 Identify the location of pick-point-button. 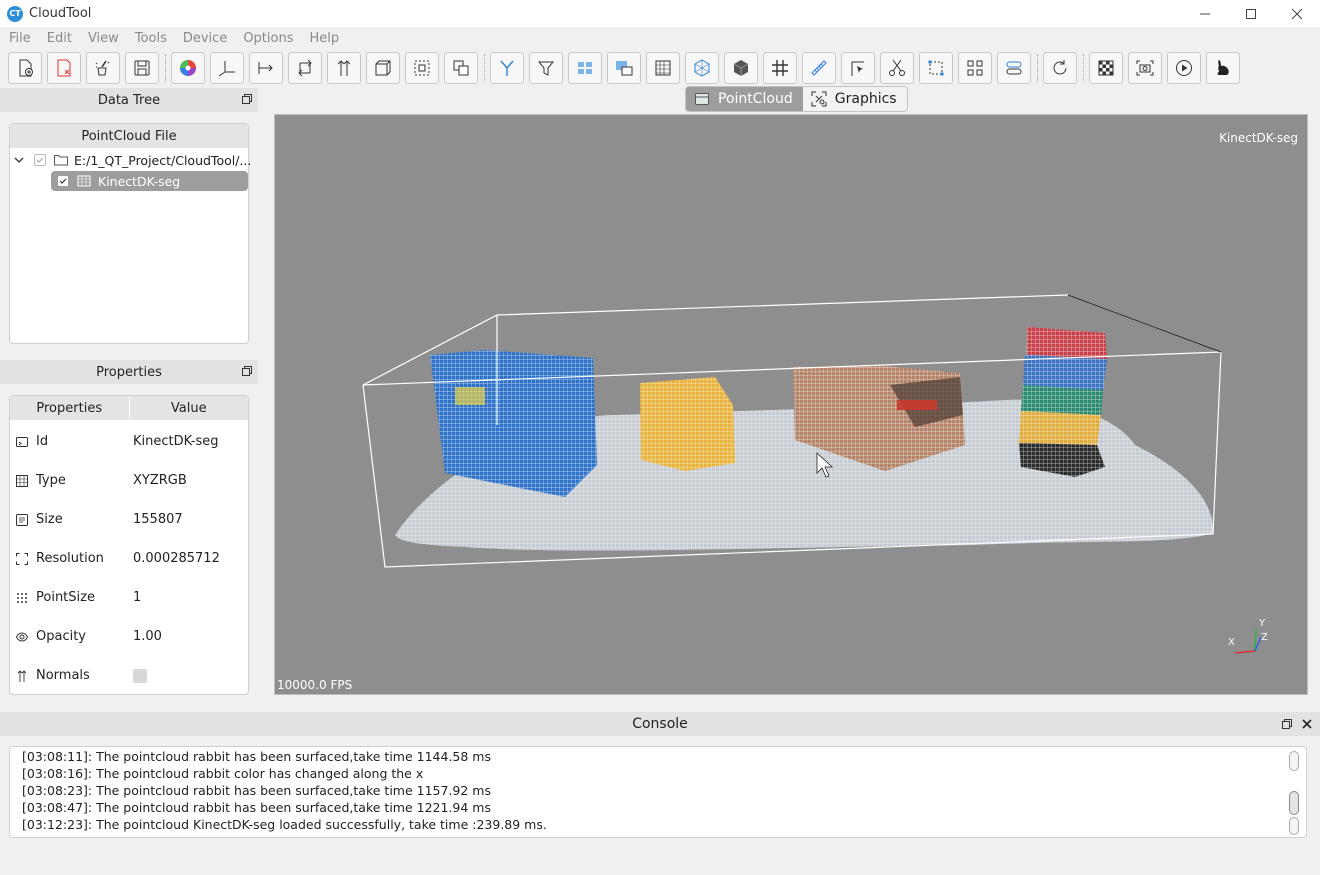
(858, 68).